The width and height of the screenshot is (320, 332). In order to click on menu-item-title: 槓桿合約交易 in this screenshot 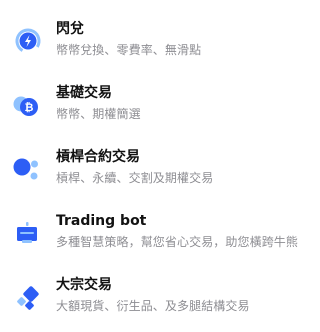, I will do `click(98, 157)`.